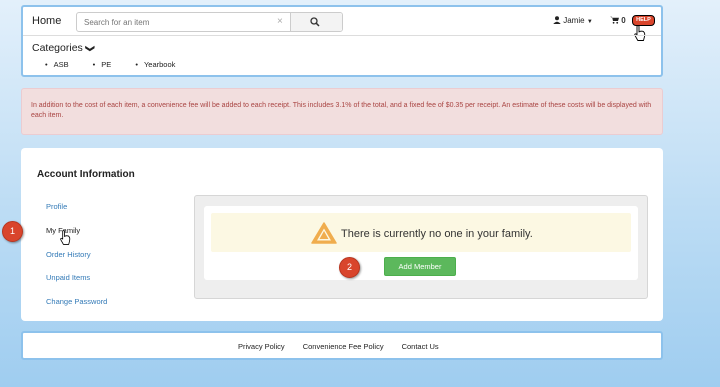 This screenshot has width=720, height=387. I want to click on category-item: ASB, so click(57, 64).